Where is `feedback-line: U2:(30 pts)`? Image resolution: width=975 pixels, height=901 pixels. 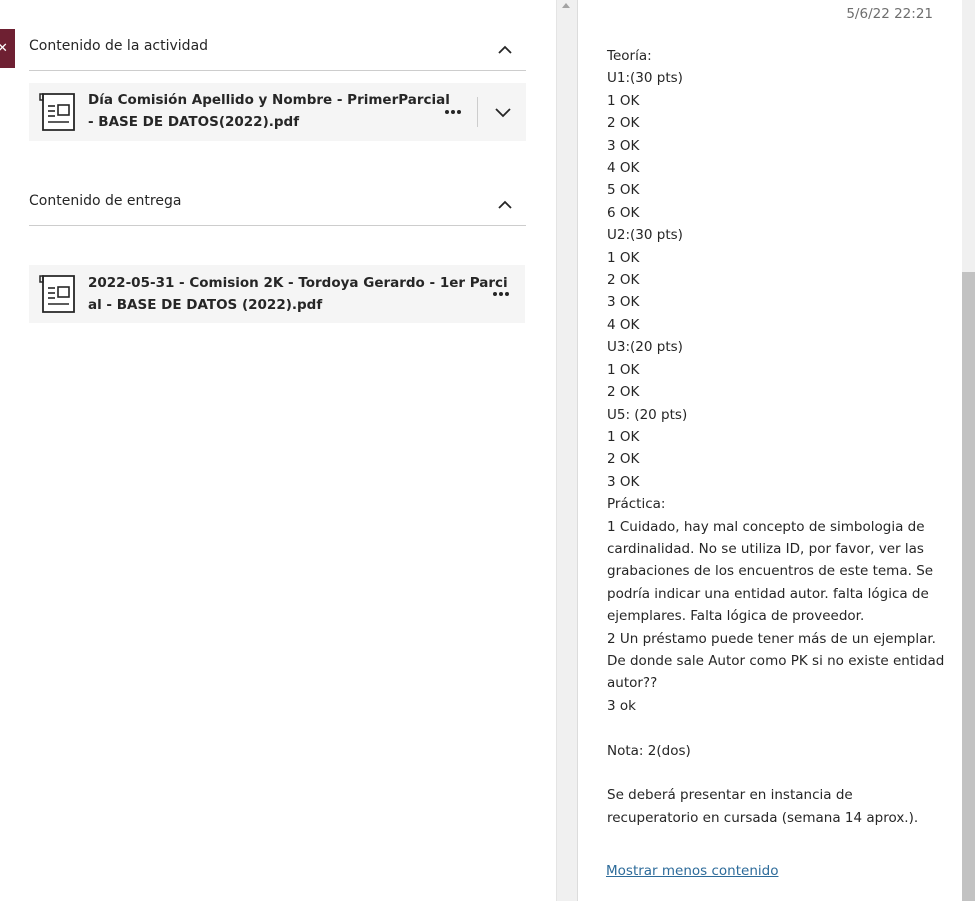 feedback-line: U2:(30 pts) is located at coordinates (645, 235).